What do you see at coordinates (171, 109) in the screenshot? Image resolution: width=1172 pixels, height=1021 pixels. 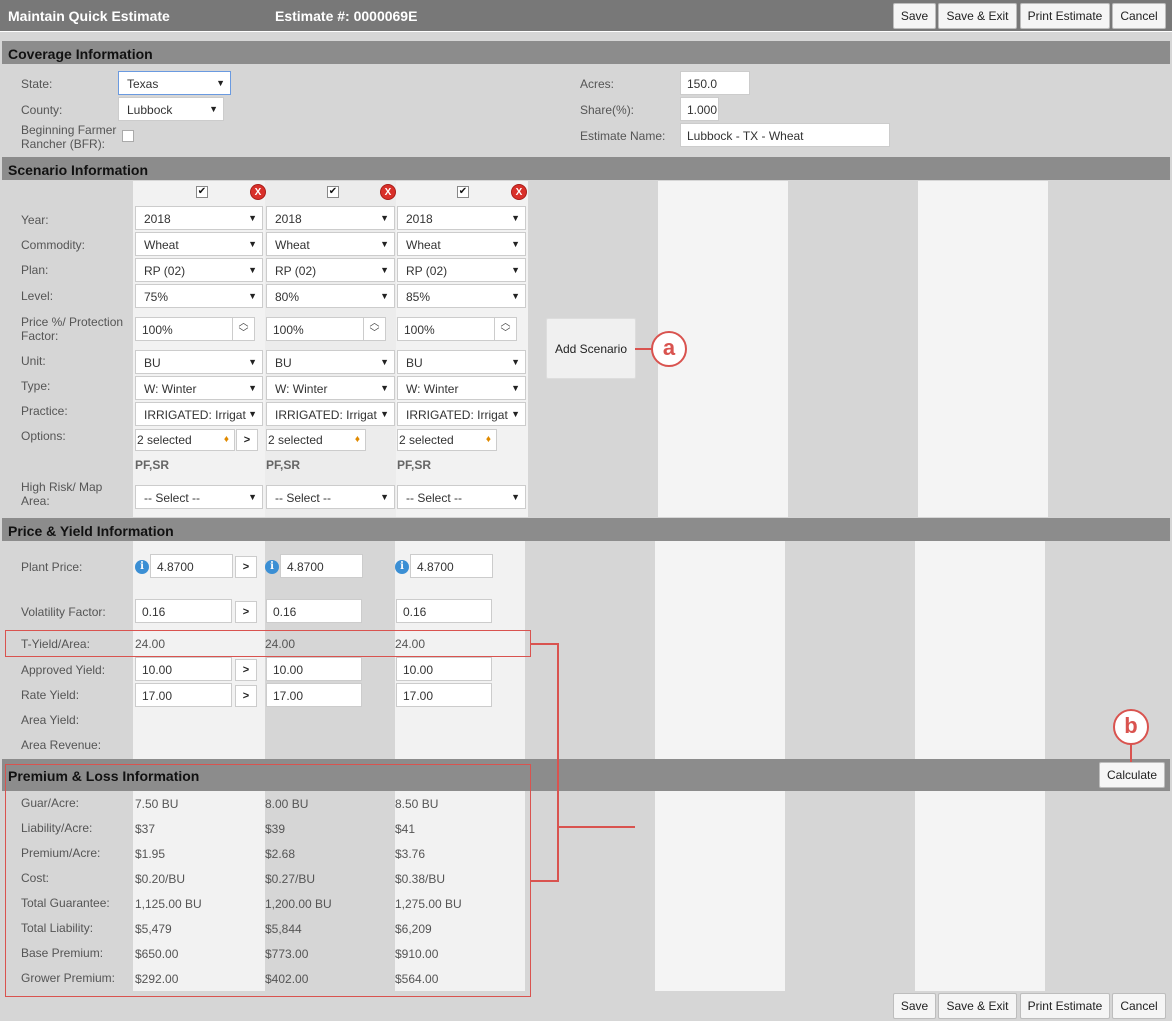 I see `county-select: Lubbock ▼` at bounding box center [171, 109].